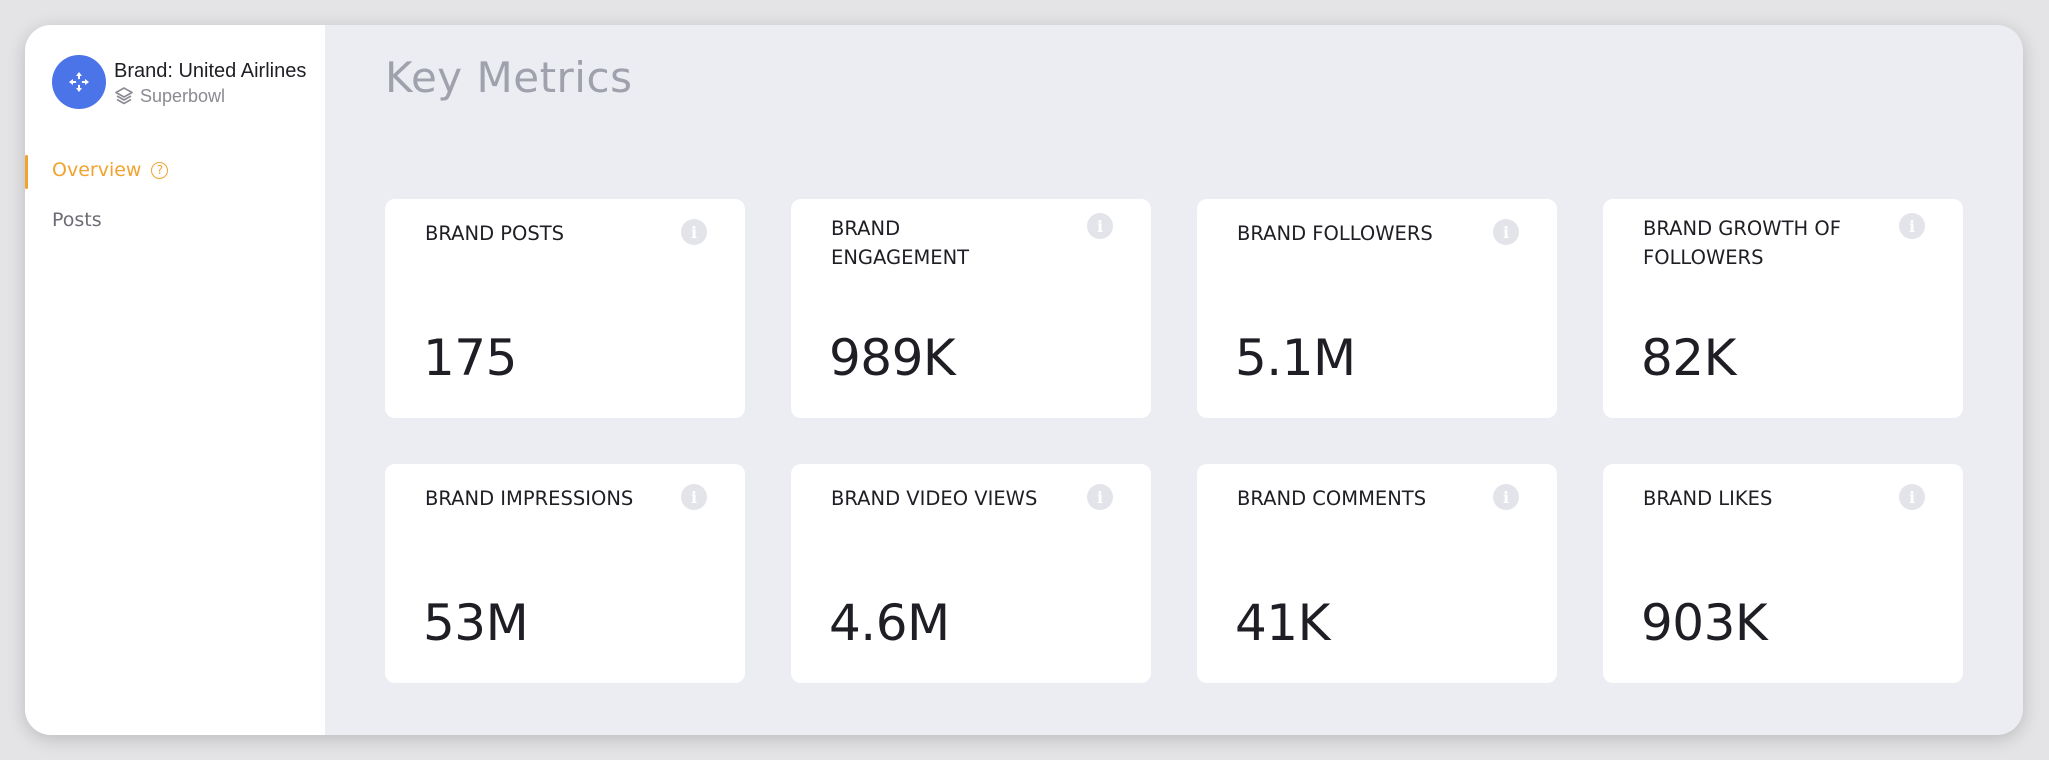 The image size is (2049, 760). What do you see at coordinates (470, 358) in the screenshot?
I see `metric-value: 175` at bounding box center [470, 358].